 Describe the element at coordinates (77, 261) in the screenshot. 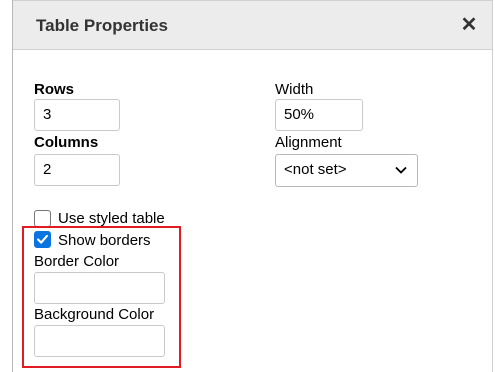

I see `border-color-label: Border Color` at that location.